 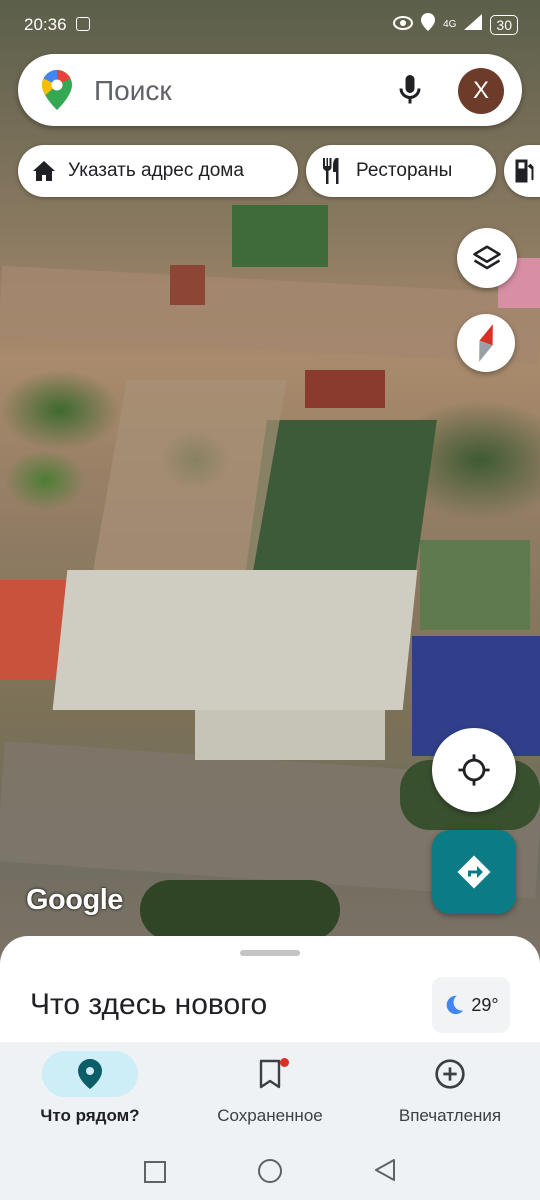 What do you see at coordinates (450, 1115) in the screenshot?
I see `nav-label: Впечатления` at bounding box center [450, 1115].